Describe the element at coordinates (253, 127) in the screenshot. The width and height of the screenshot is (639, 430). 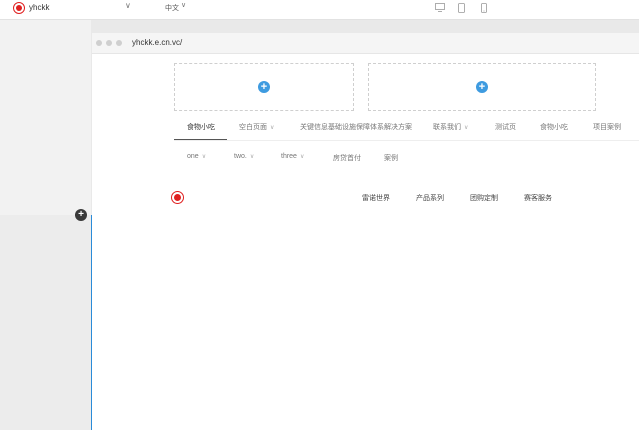
I see `nav-item-label: 空白页面` at that location.